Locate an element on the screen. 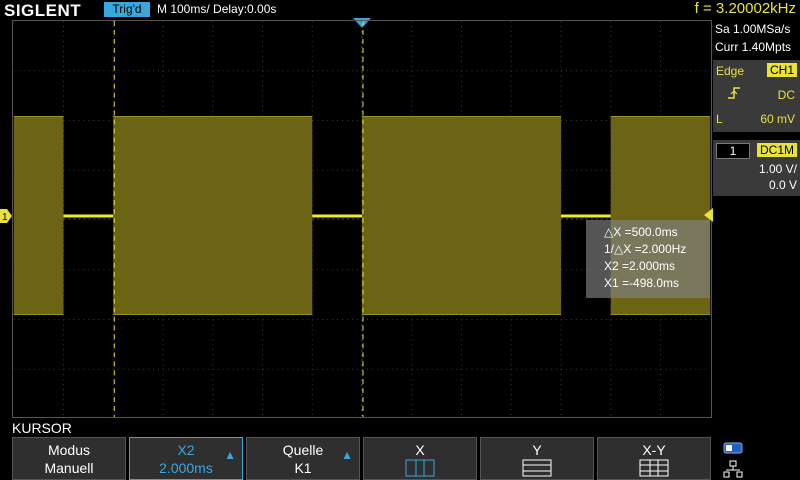 The height and width of the screenshot is (480, 800). softkey-xy-label: X-Y is located at coordinates (654, 450).